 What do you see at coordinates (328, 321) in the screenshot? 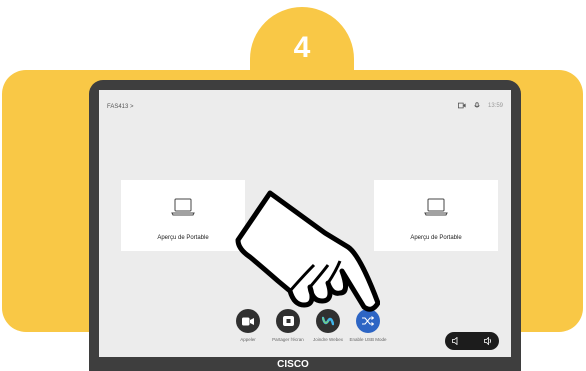
I see `webex-icon` at bounding box center [328, 321].